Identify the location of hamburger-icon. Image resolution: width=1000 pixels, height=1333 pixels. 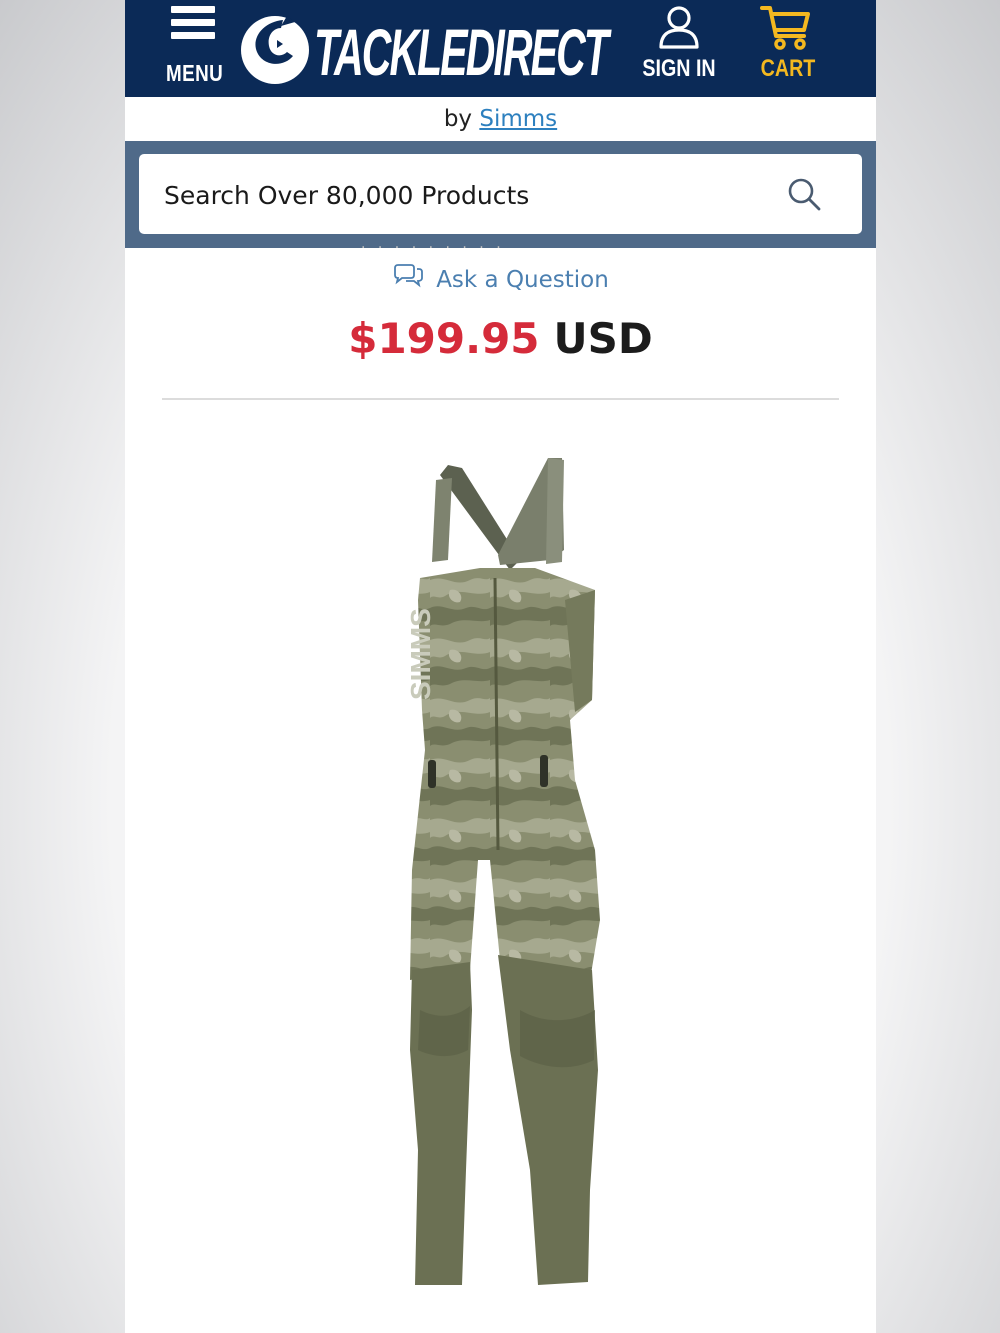
(193, 22).